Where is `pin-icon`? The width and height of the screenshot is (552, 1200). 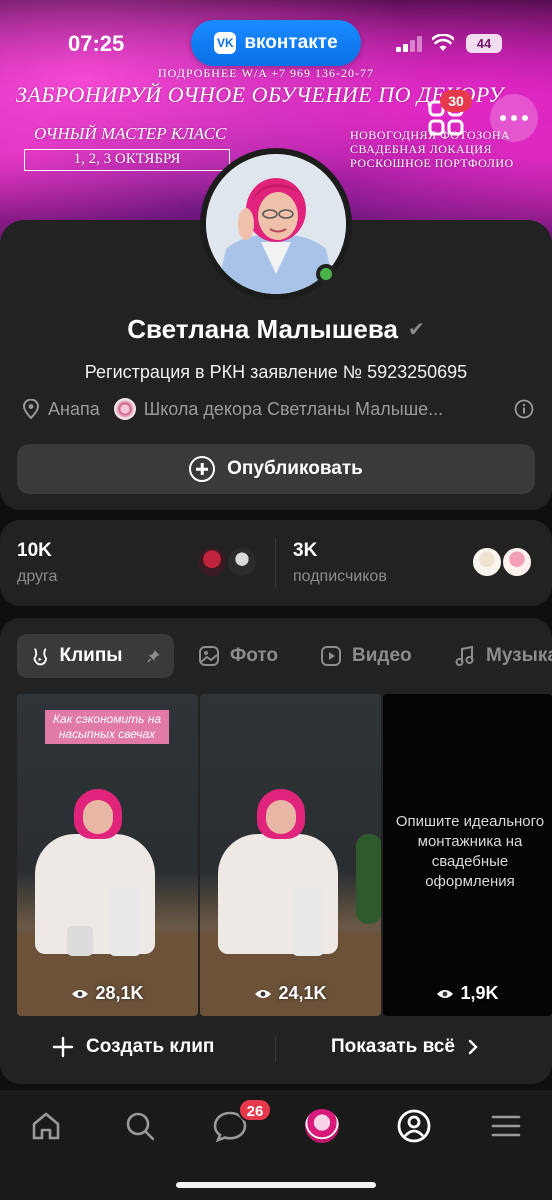
pin-icon is located at coordinates (153, 656).